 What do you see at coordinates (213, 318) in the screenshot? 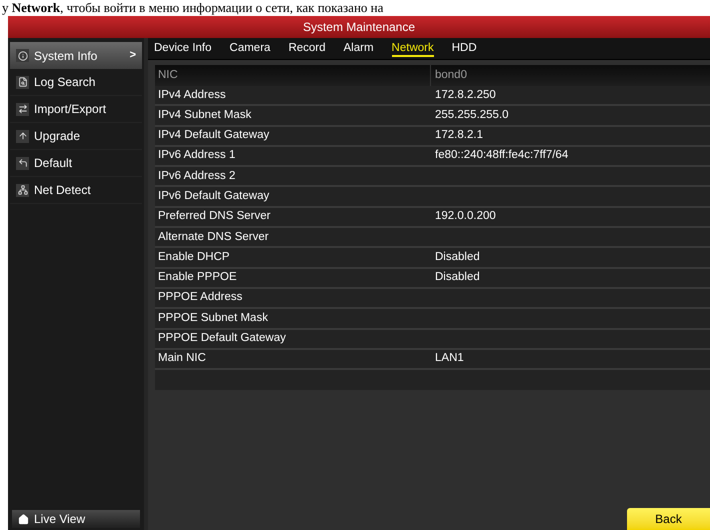
I see `table-cell-text: PPPOE Subnet Mask` at bounding box center [213, 318].